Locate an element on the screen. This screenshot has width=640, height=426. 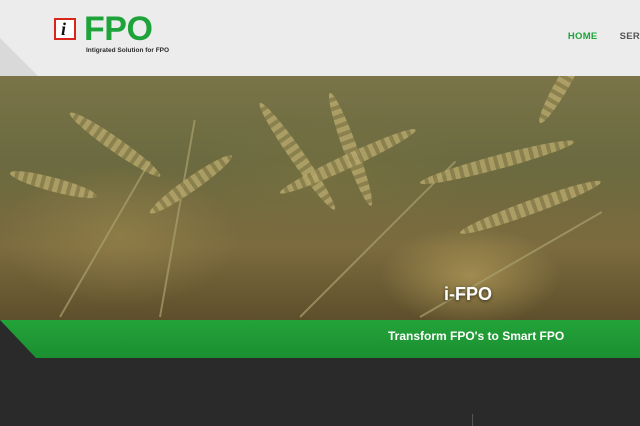
logo-i-icon: i is located at coordinates (65, 29).